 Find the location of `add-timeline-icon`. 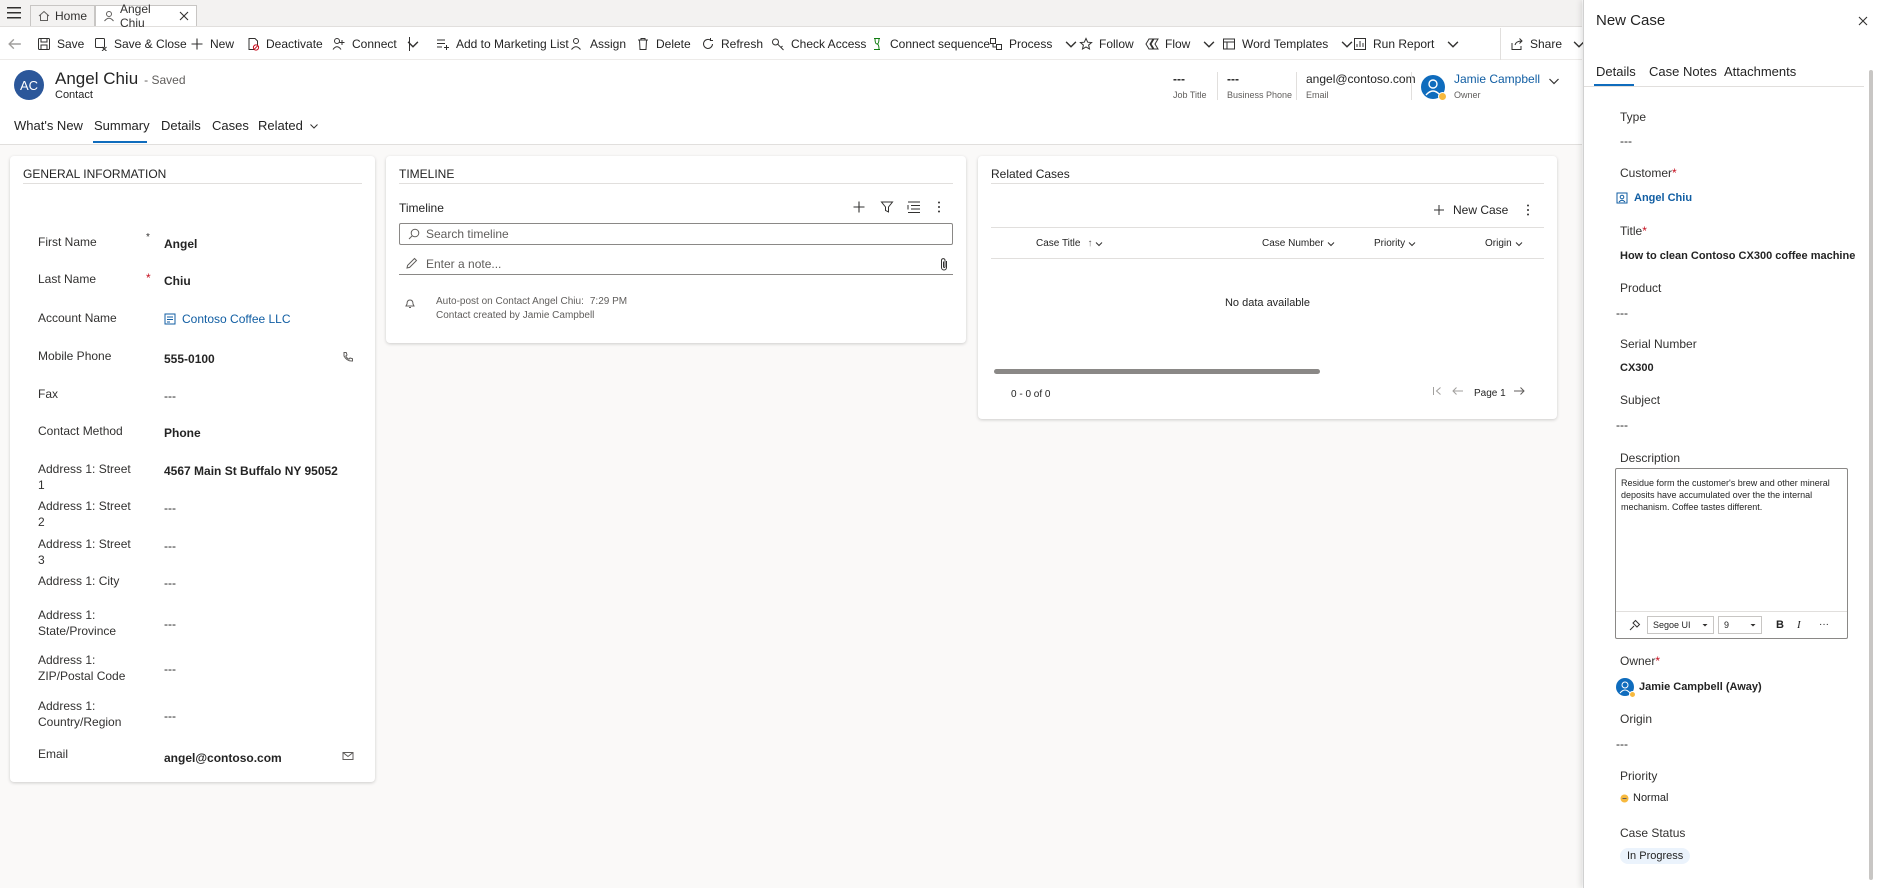

add-timeline-icon is located at coordinates (859, 207).